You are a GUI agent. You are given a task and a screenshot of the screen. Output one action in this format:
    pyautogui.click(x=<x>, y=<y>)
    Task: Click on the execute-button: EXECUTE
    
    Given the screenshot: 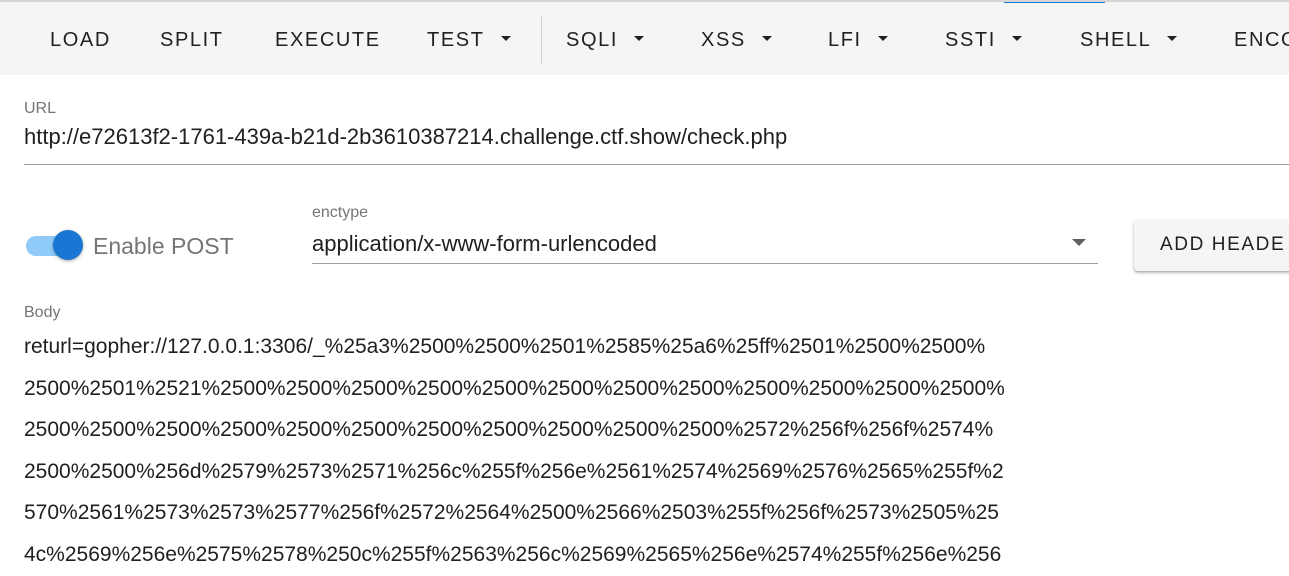 What is the action you would take?
    pyautogui.click(x=328, y=40)
    